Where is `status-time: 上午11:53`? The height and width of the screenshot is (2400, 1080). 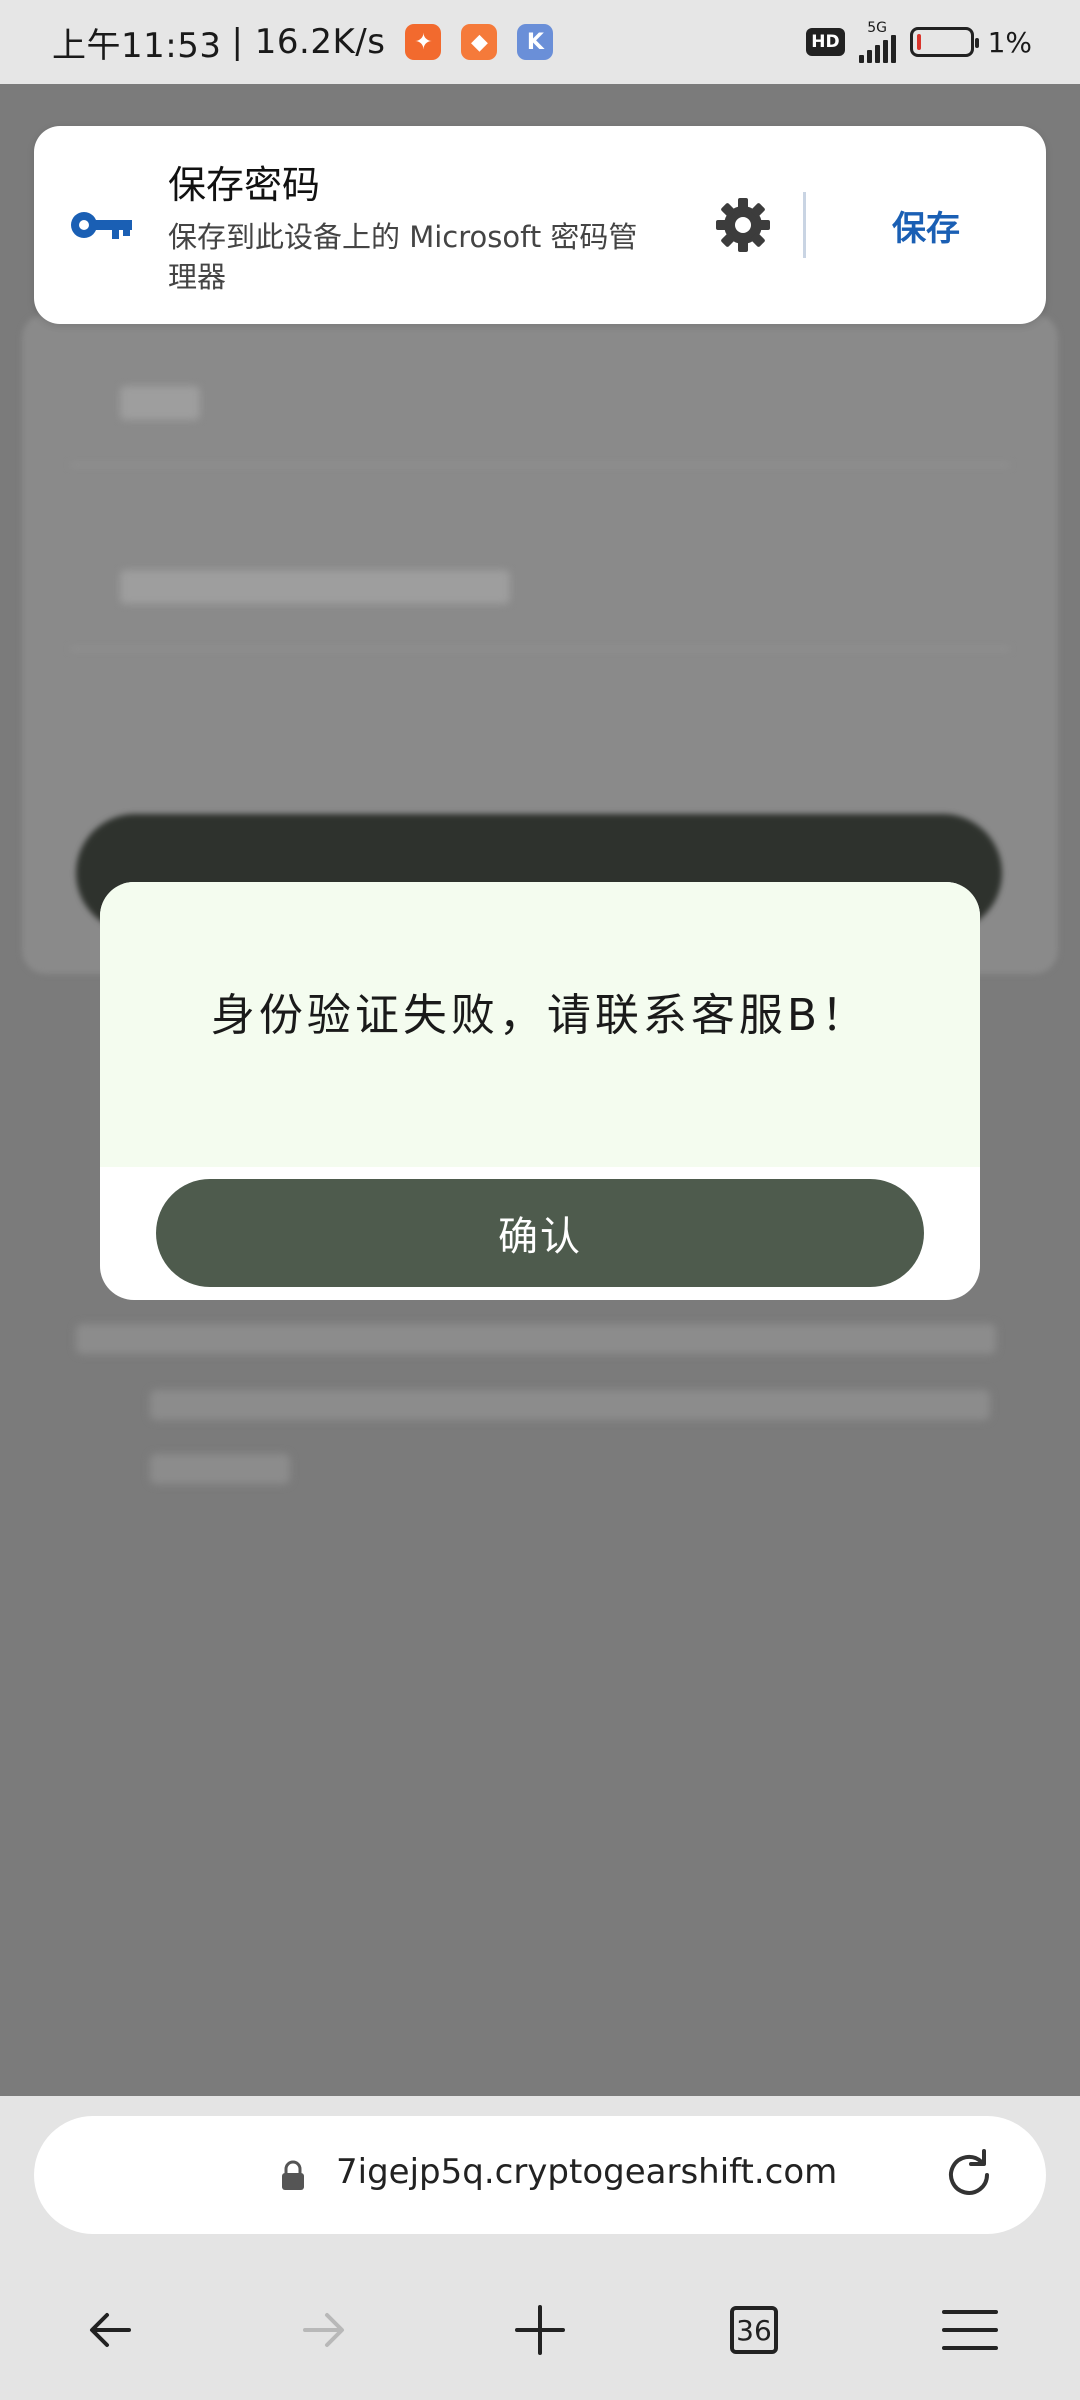
status-time: 上午11:53 is located at coordinates (137, 45).